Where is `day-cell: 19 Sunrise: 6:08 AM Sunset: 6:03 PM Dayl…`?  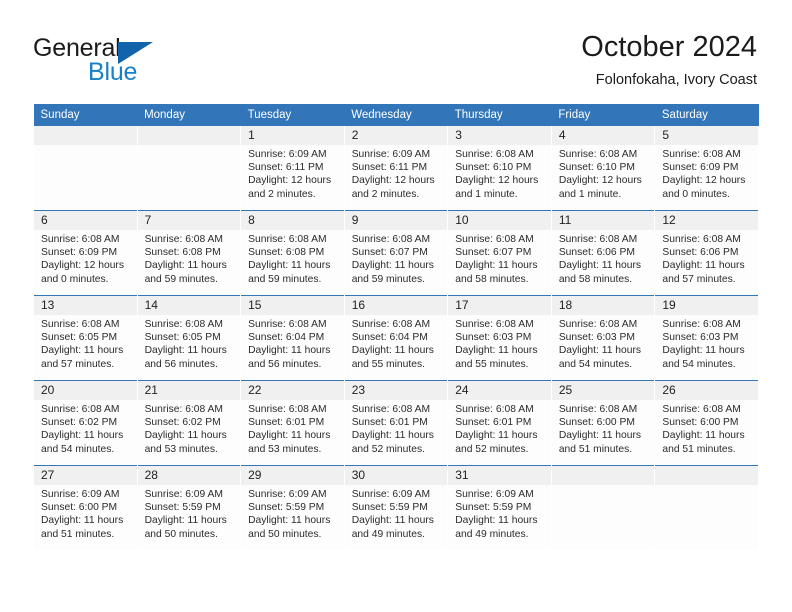 day-cell: 19 Sunrise: 6:08 AM Sunset: 6:03 PM Dayl… is located at coordinates (706, 338).